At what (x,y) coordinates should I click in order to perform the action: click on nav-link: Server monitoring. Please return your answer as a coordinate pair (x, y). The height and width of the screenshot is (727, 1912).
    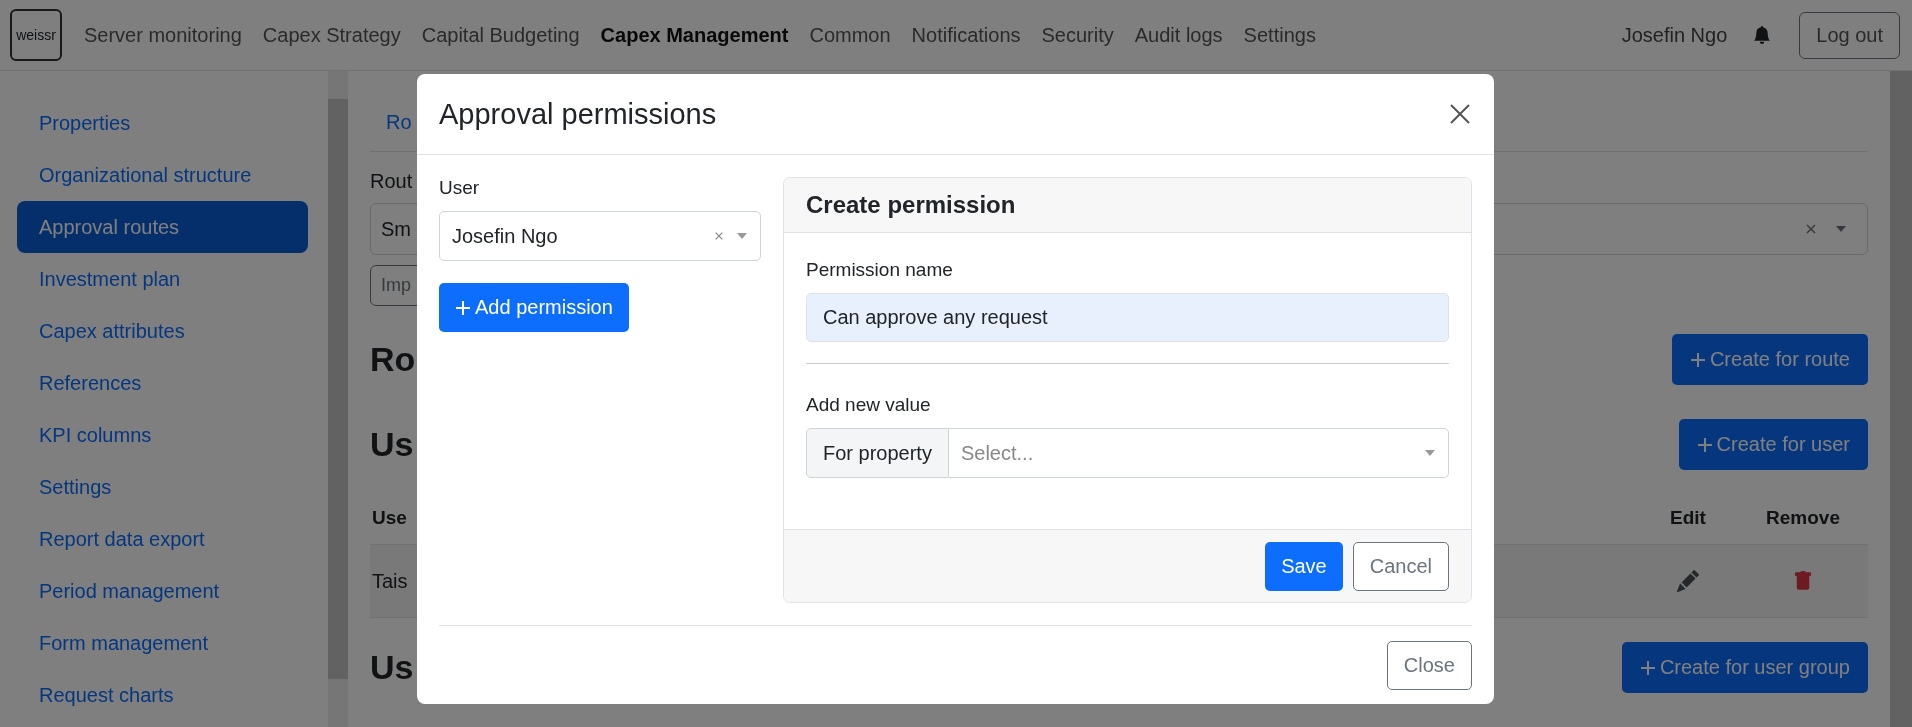
    Looking at the image, I should click on (163, 35).